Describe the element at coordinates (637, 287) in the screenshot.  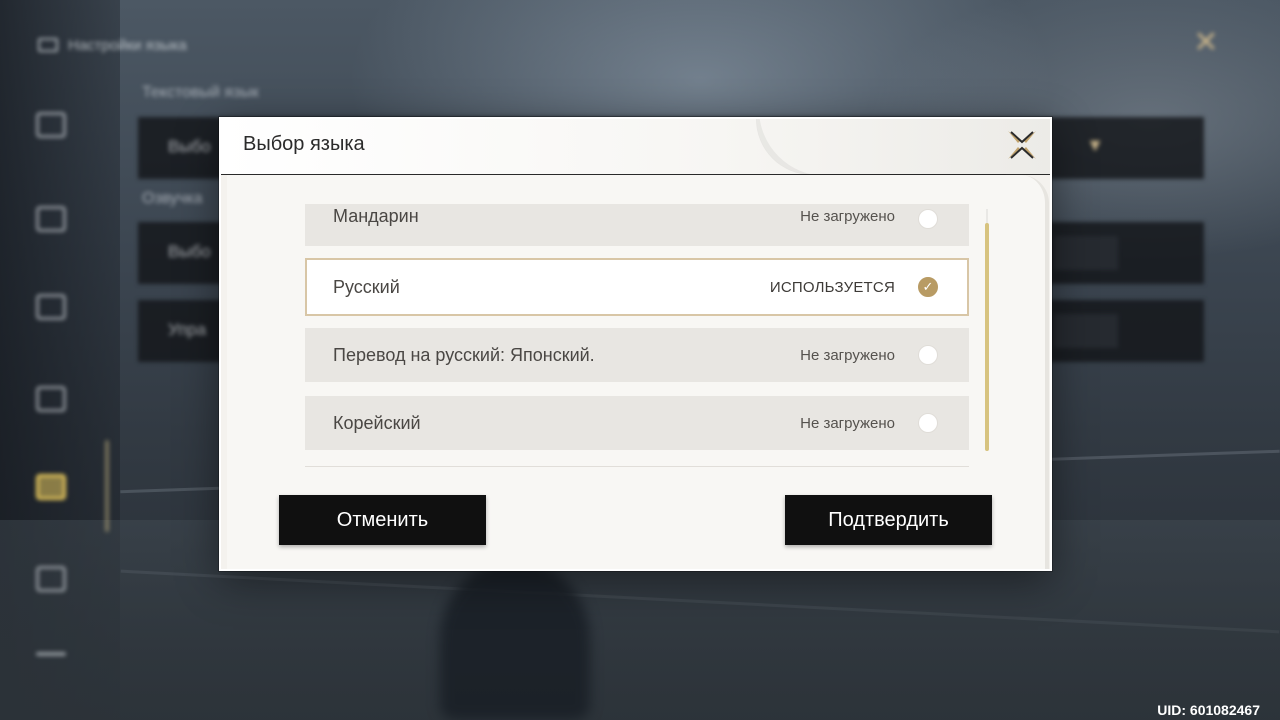
I see `language-option-selected: Русский ИСПОЛЬЗУЕТСЯ ✓` at that location.